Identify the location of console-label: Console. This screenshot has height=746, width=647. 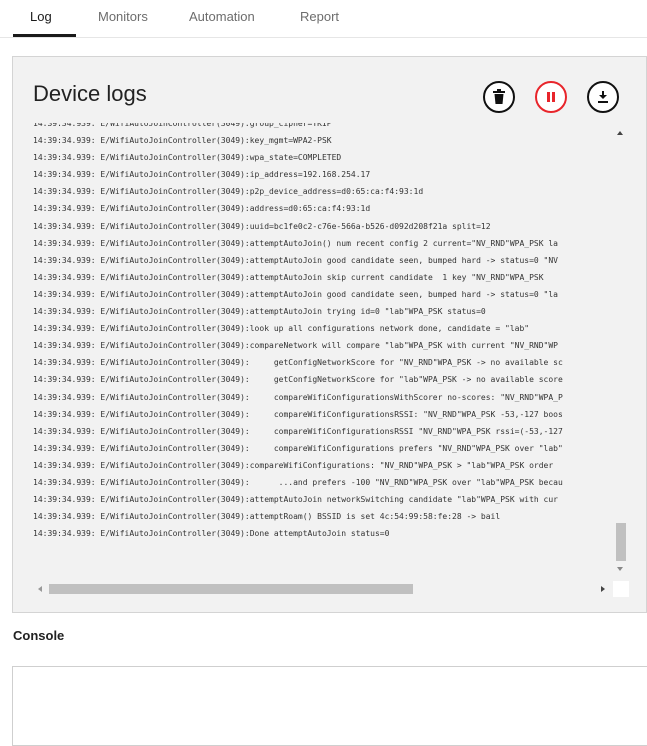
(39, 635).